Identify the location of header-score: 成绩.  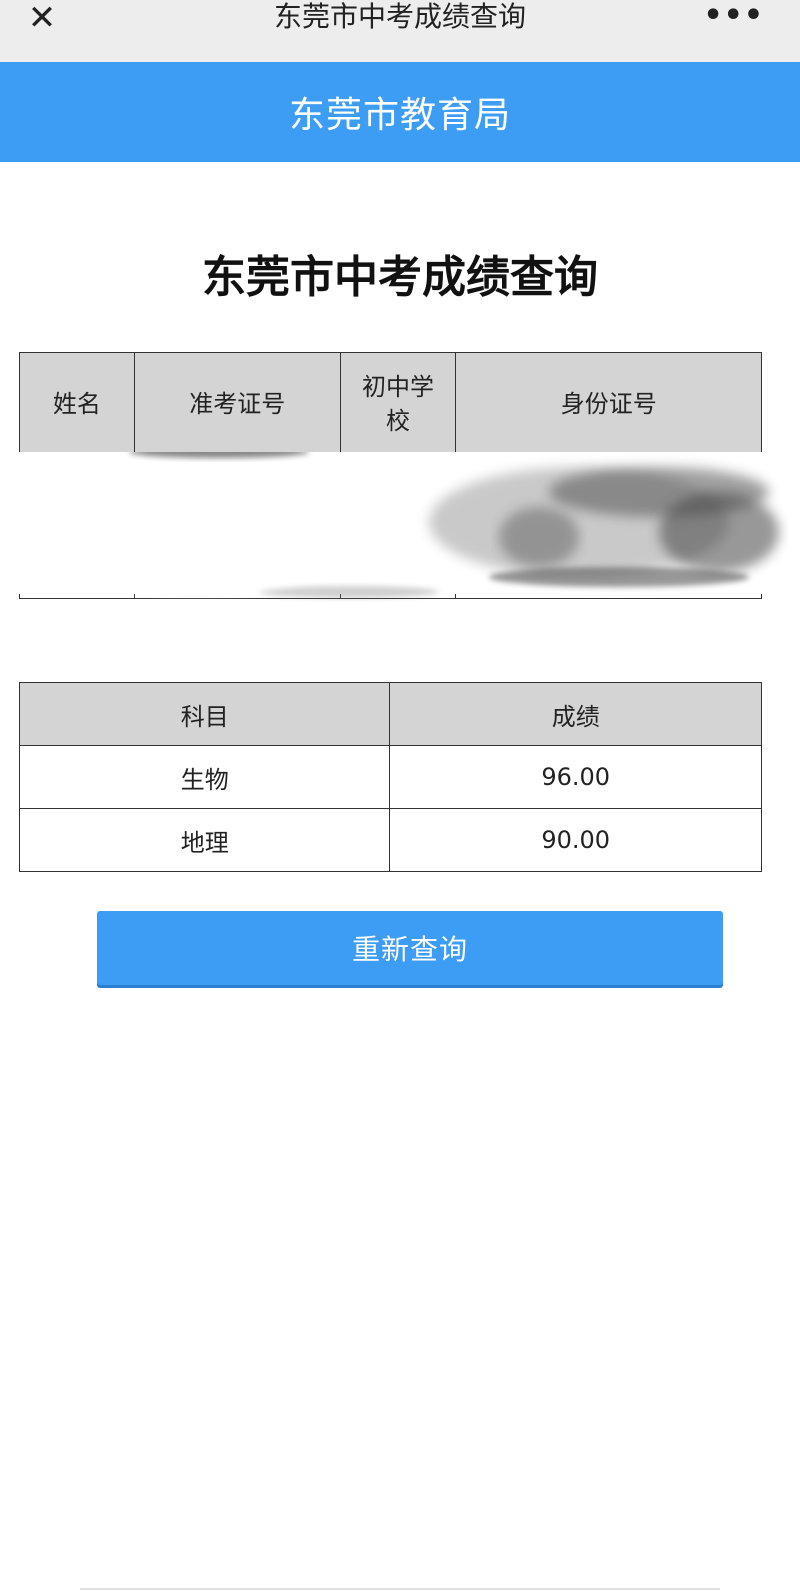
(575, 714).